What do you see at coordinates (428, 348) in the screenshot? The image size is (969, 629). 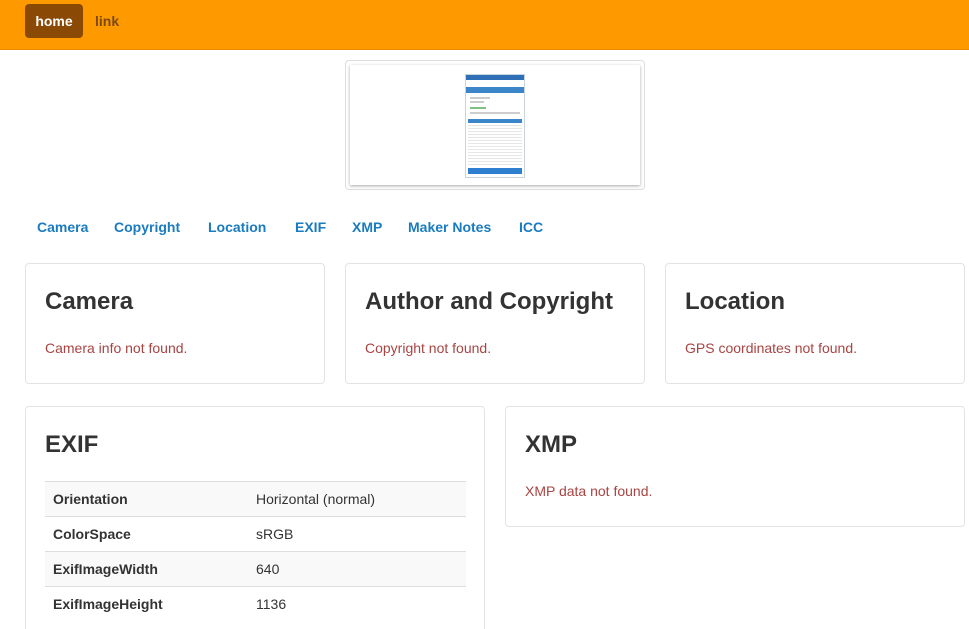 I see `copyright-panel-message: Copyright not found.` at bounding box center [428, 348].